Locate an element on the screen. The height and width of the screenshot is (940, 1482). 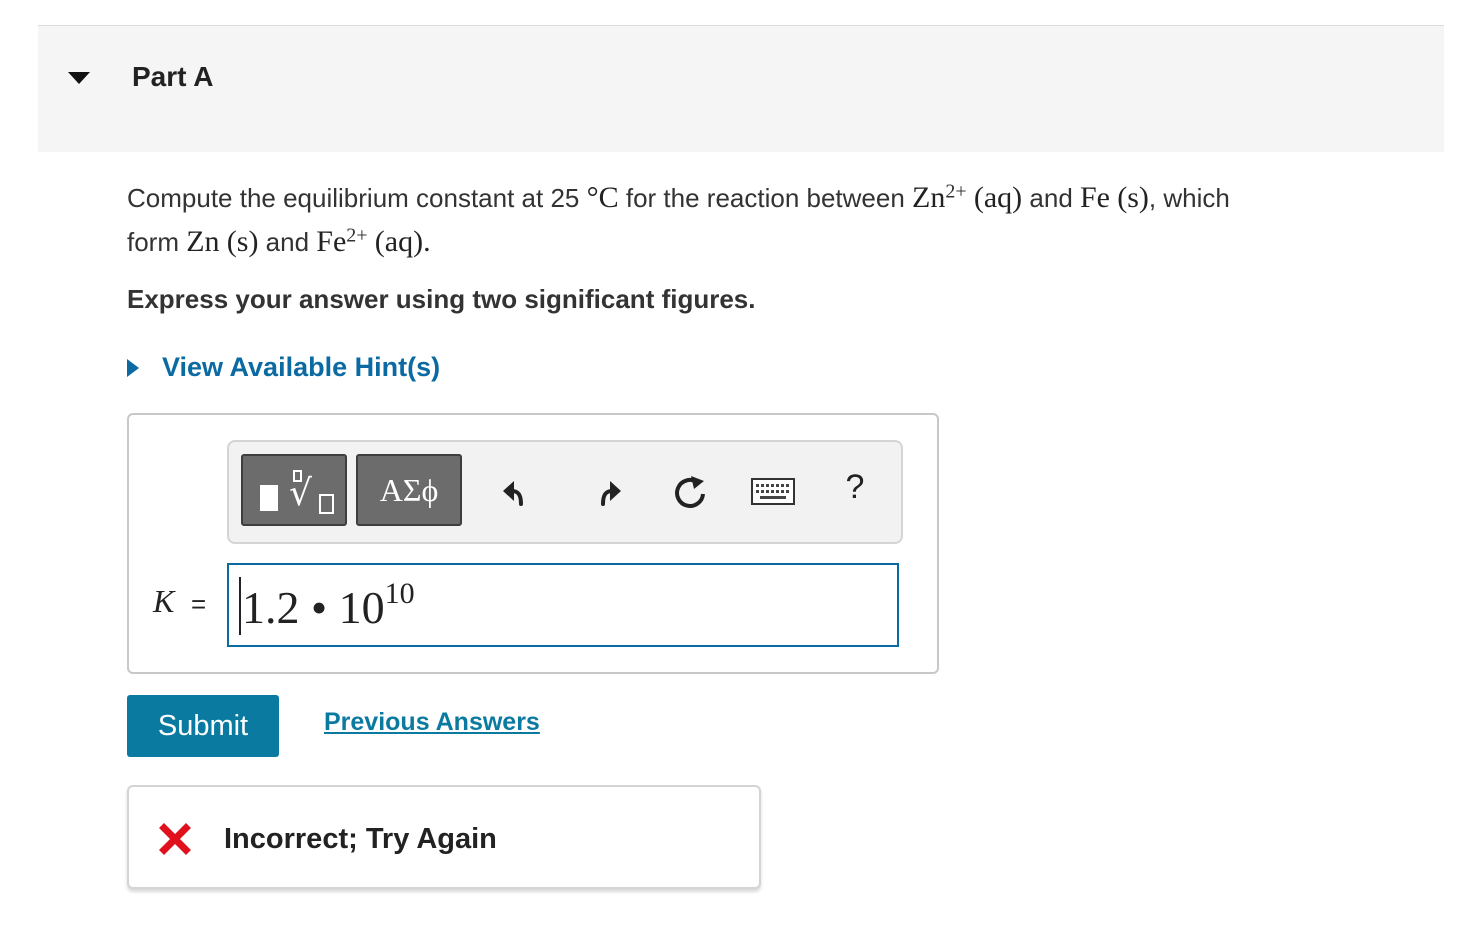
help-button: ? is located at coordinates (855, 488).